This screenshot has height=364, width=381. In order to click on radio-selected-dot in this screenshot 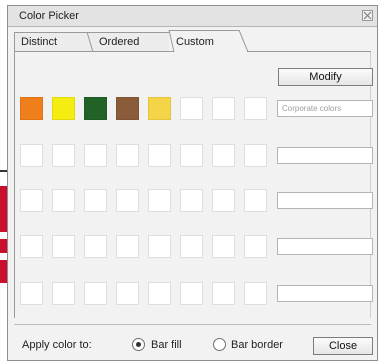, I will do `click(138, 344)`.